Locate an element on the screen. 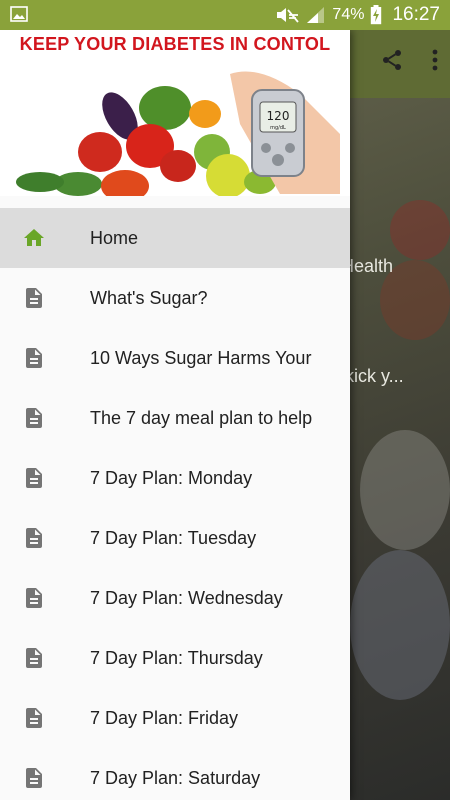  status-bar: 74% 16:27 is located at coordinates (225, 15).